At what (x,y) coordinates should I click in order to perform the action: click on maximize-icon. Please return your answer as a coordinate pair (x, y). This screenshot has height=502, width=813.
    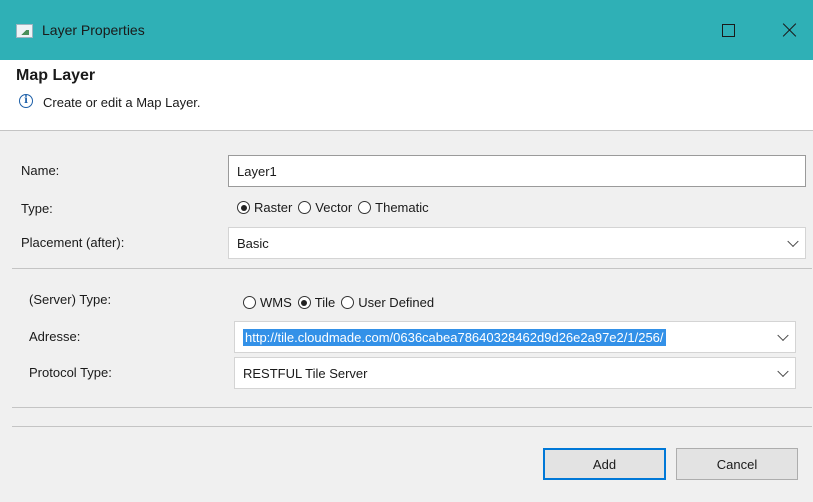
    Looking at the image, I should click on (728, 30).